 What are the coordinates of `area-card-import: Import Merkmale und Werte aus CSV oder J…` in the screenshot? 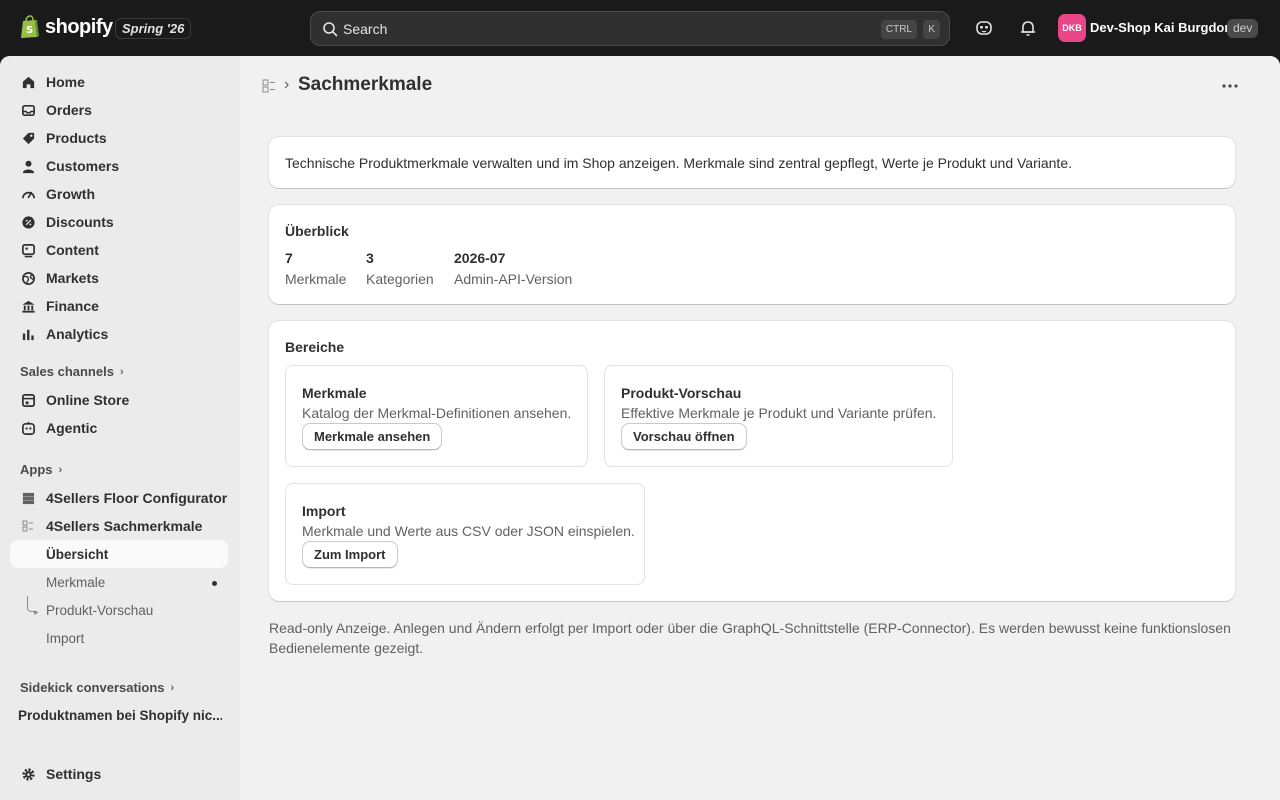 It's located at (465, 534).